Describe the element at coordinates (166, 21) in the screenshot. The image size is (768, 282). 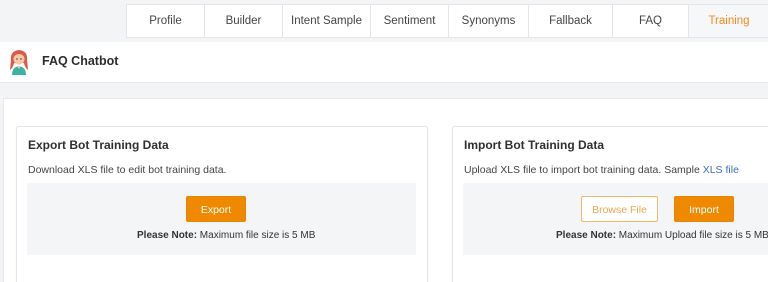
I see `tab-profile: Profile` at that location.